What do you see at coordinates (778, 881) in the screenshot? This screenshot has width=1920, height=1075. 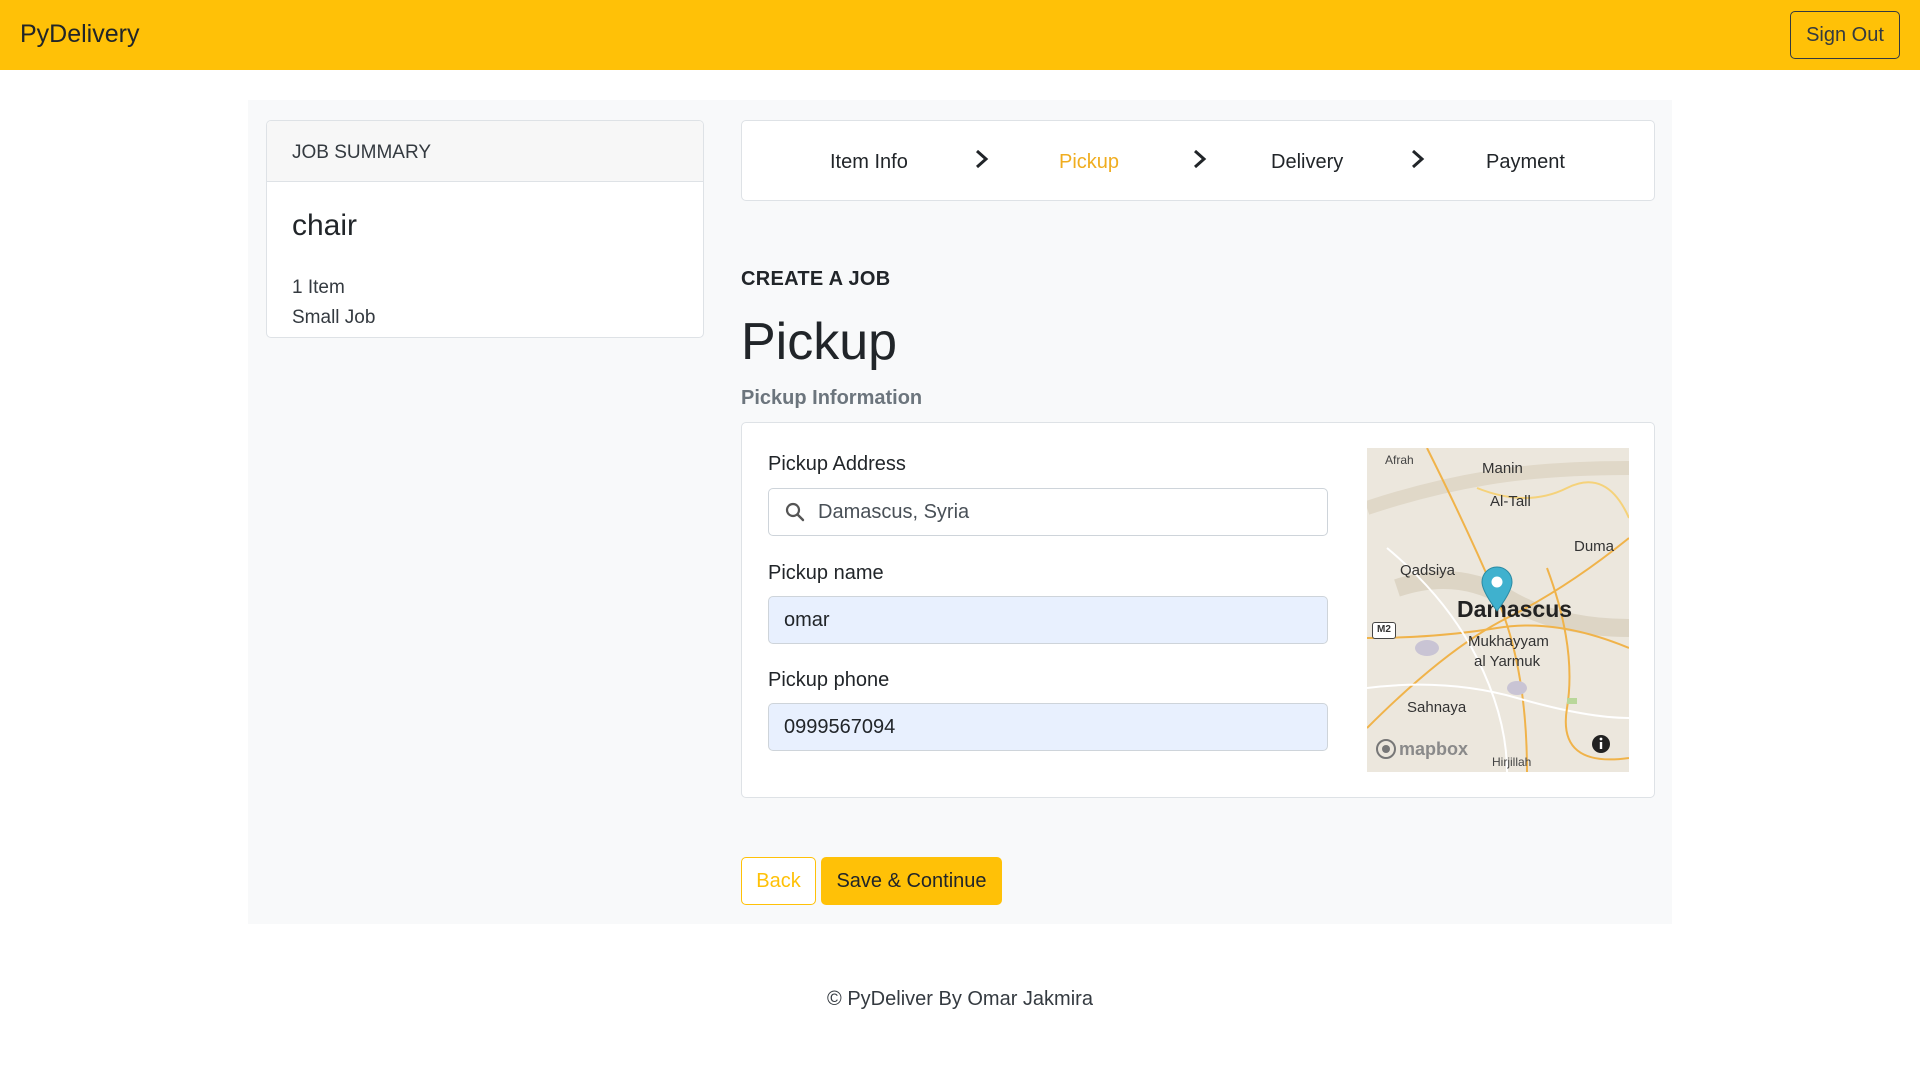 I see `back-button: Back` at bounding box center [778, 881].